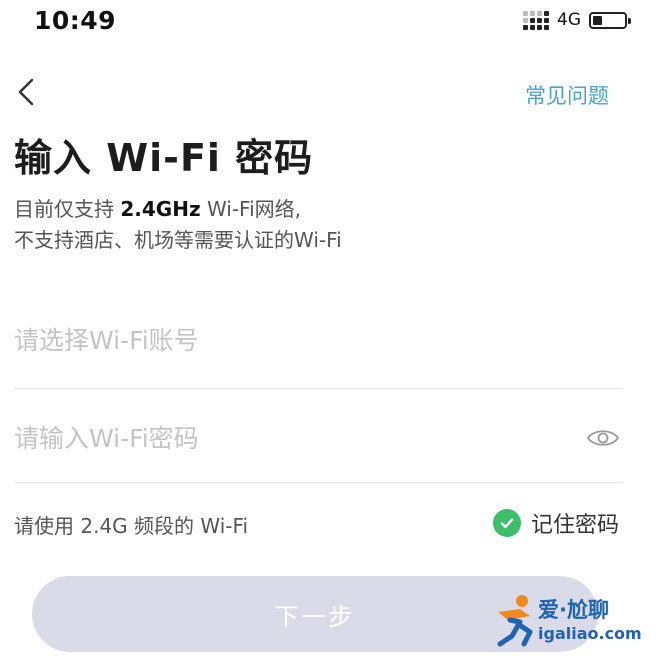 The width and height of the screenshot is (657, 660). Describe the element at coordinates (284, 340) in the screenshot. I see `ssid-input` at that location.